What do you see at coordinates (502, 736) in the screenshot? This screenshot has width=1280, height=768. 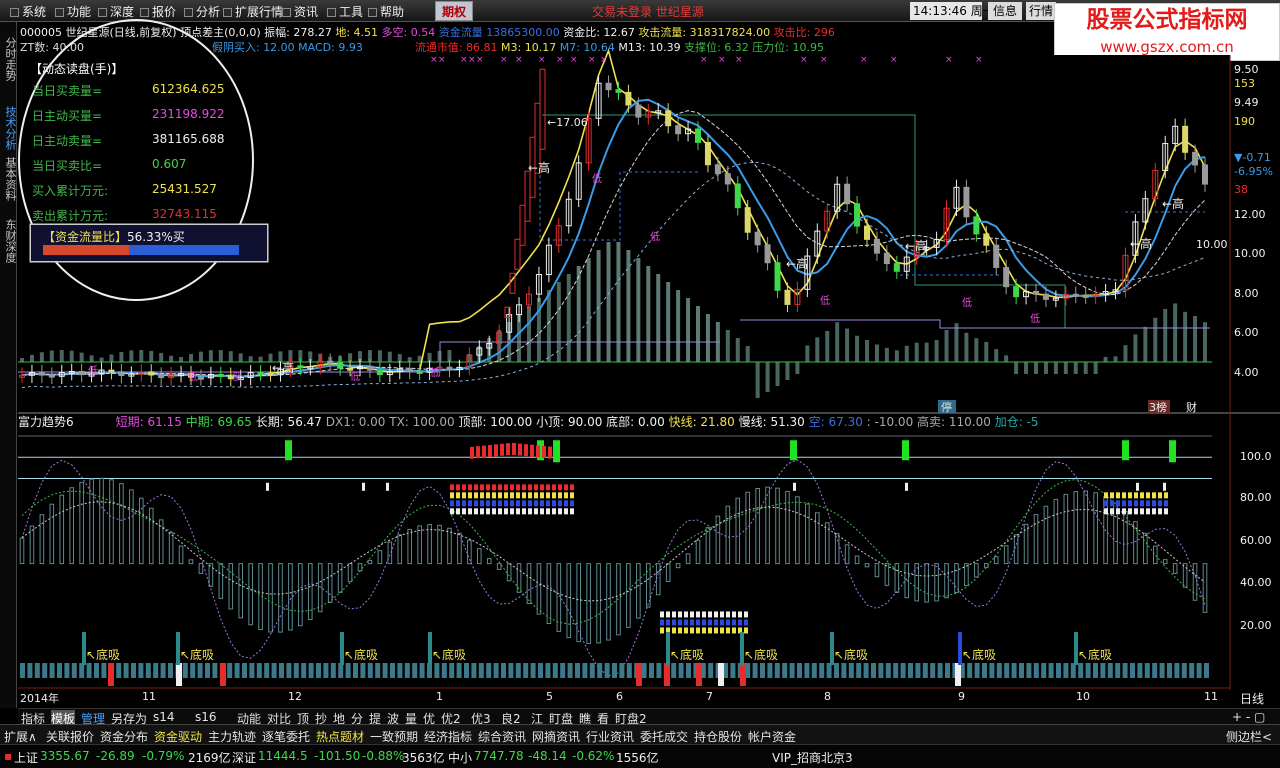 I see `newsbar-item: 综合资讯` at bounding box center [502, 736].